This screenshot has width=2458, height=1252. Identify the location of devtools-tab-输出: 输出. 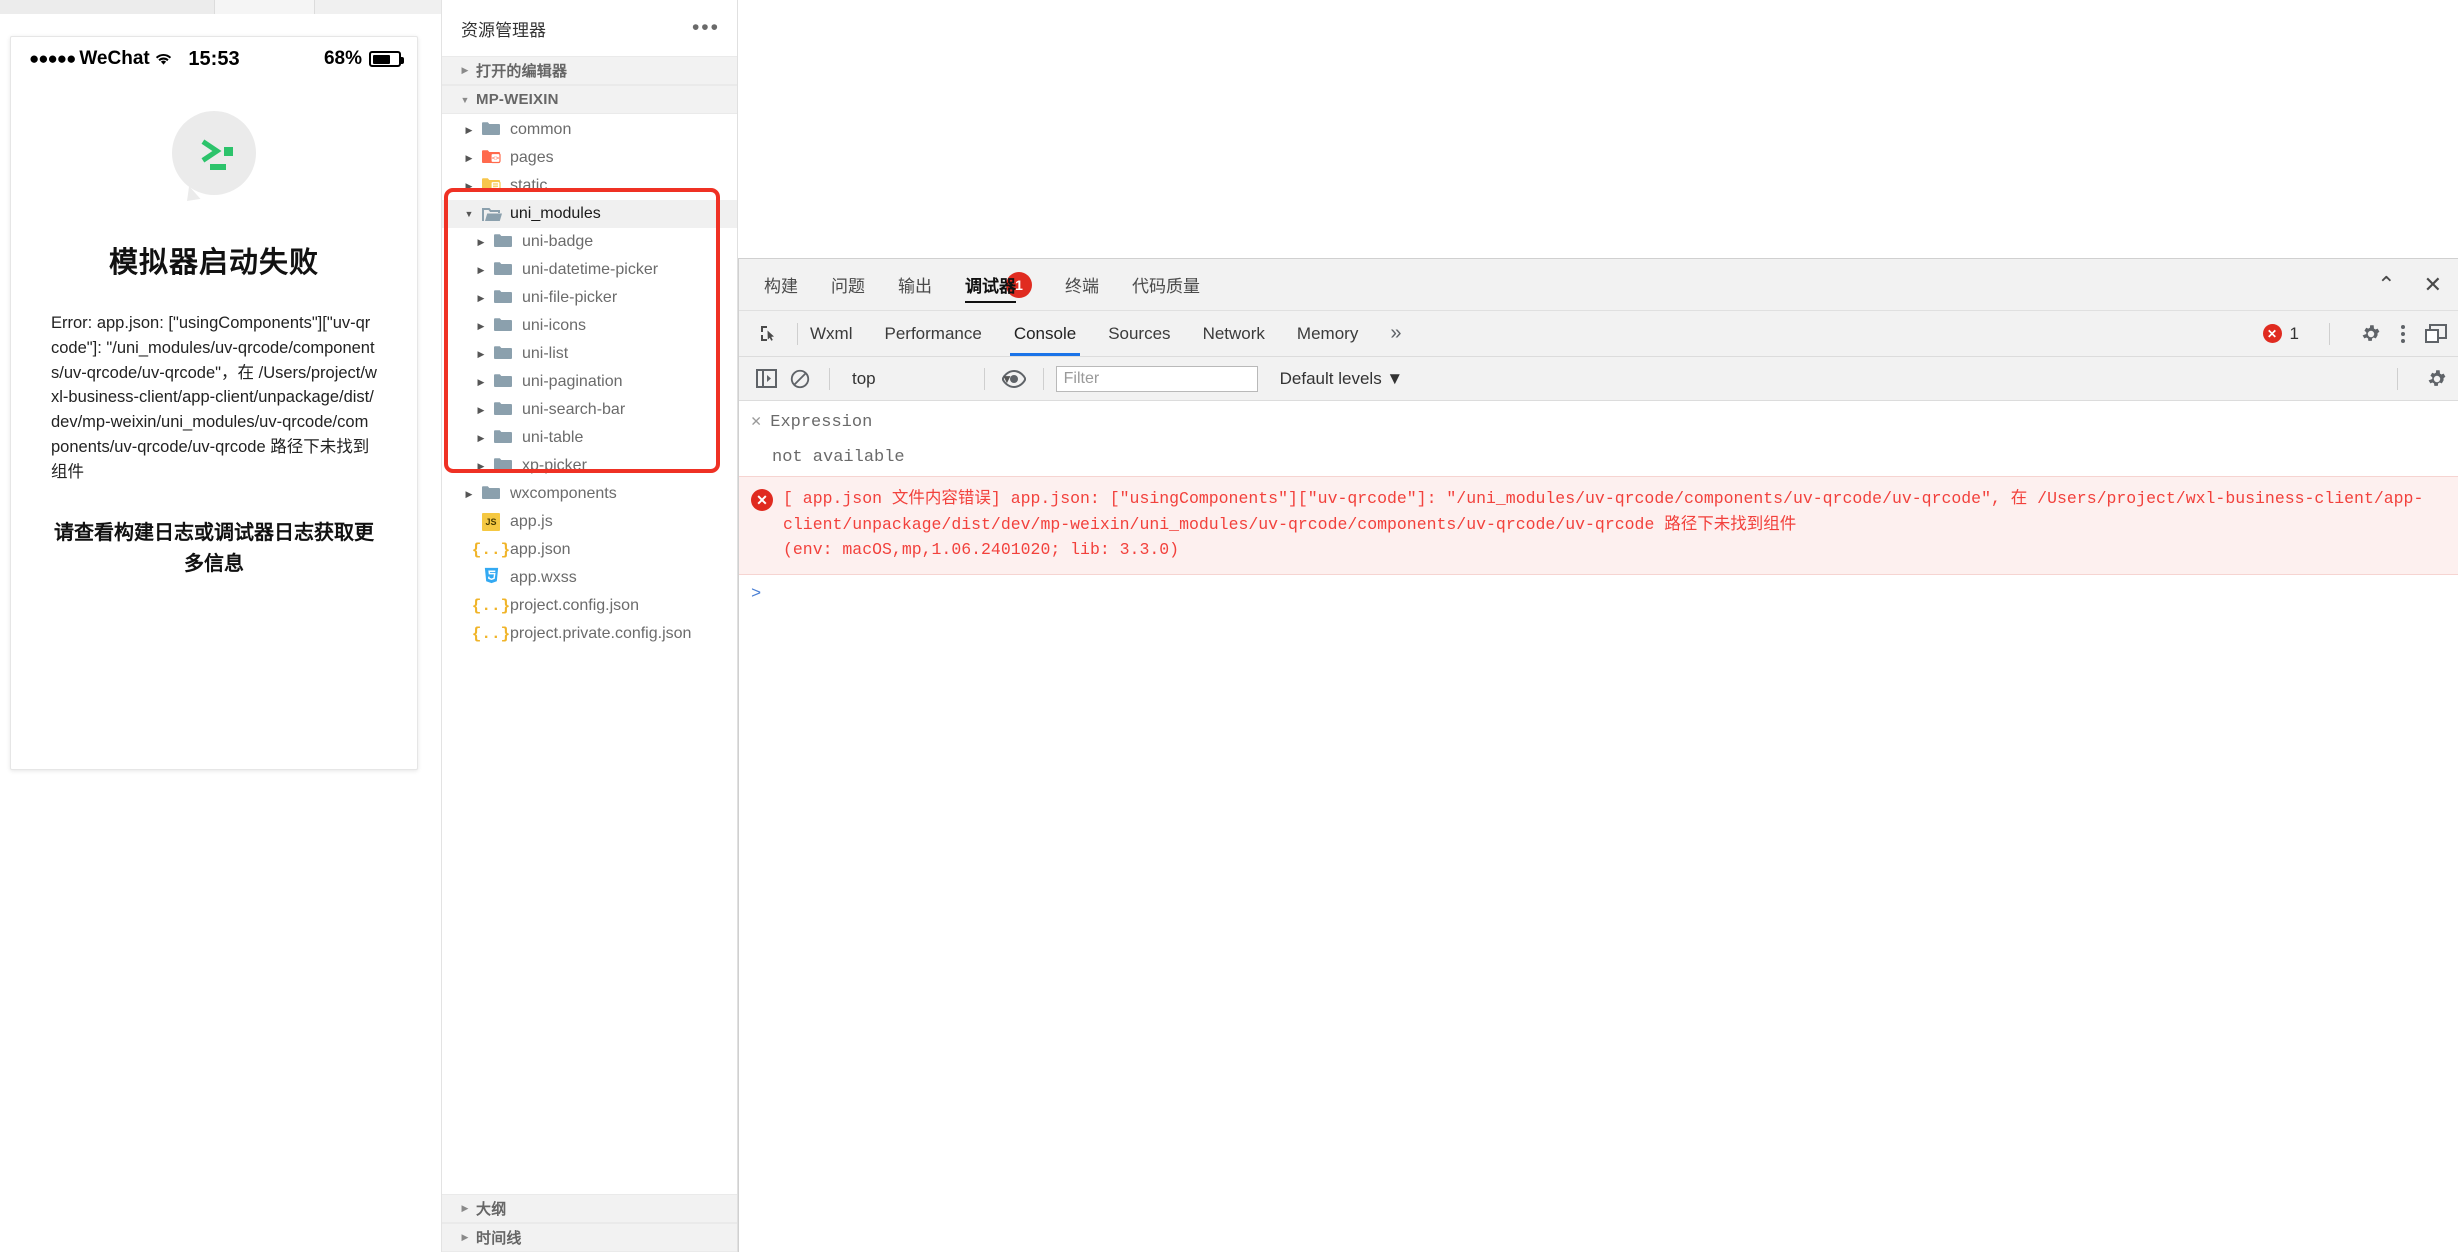
(915, 285).